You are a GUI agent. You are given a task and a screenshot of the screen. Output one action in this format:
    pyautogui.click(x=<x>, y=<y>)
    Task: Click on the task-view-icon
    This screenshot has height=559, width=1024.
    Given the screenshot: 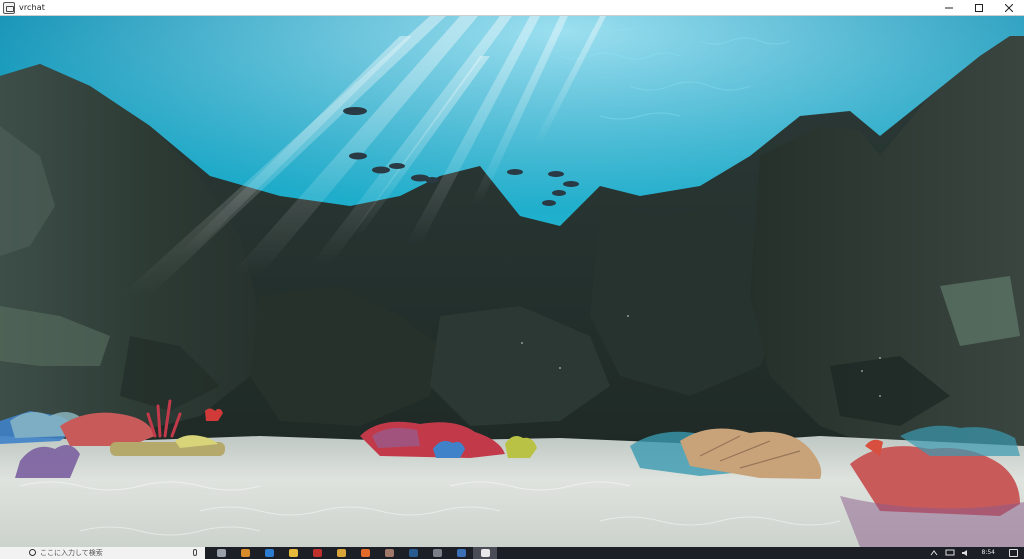 What is the action you would take?
    pyautogui.click(x=221, y=553)
    